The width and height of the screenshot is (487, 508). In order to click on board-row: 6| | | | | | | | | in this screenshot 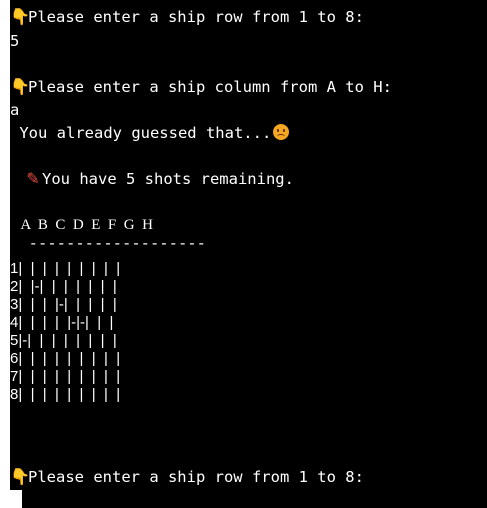, I will do `click(65, 358)`.